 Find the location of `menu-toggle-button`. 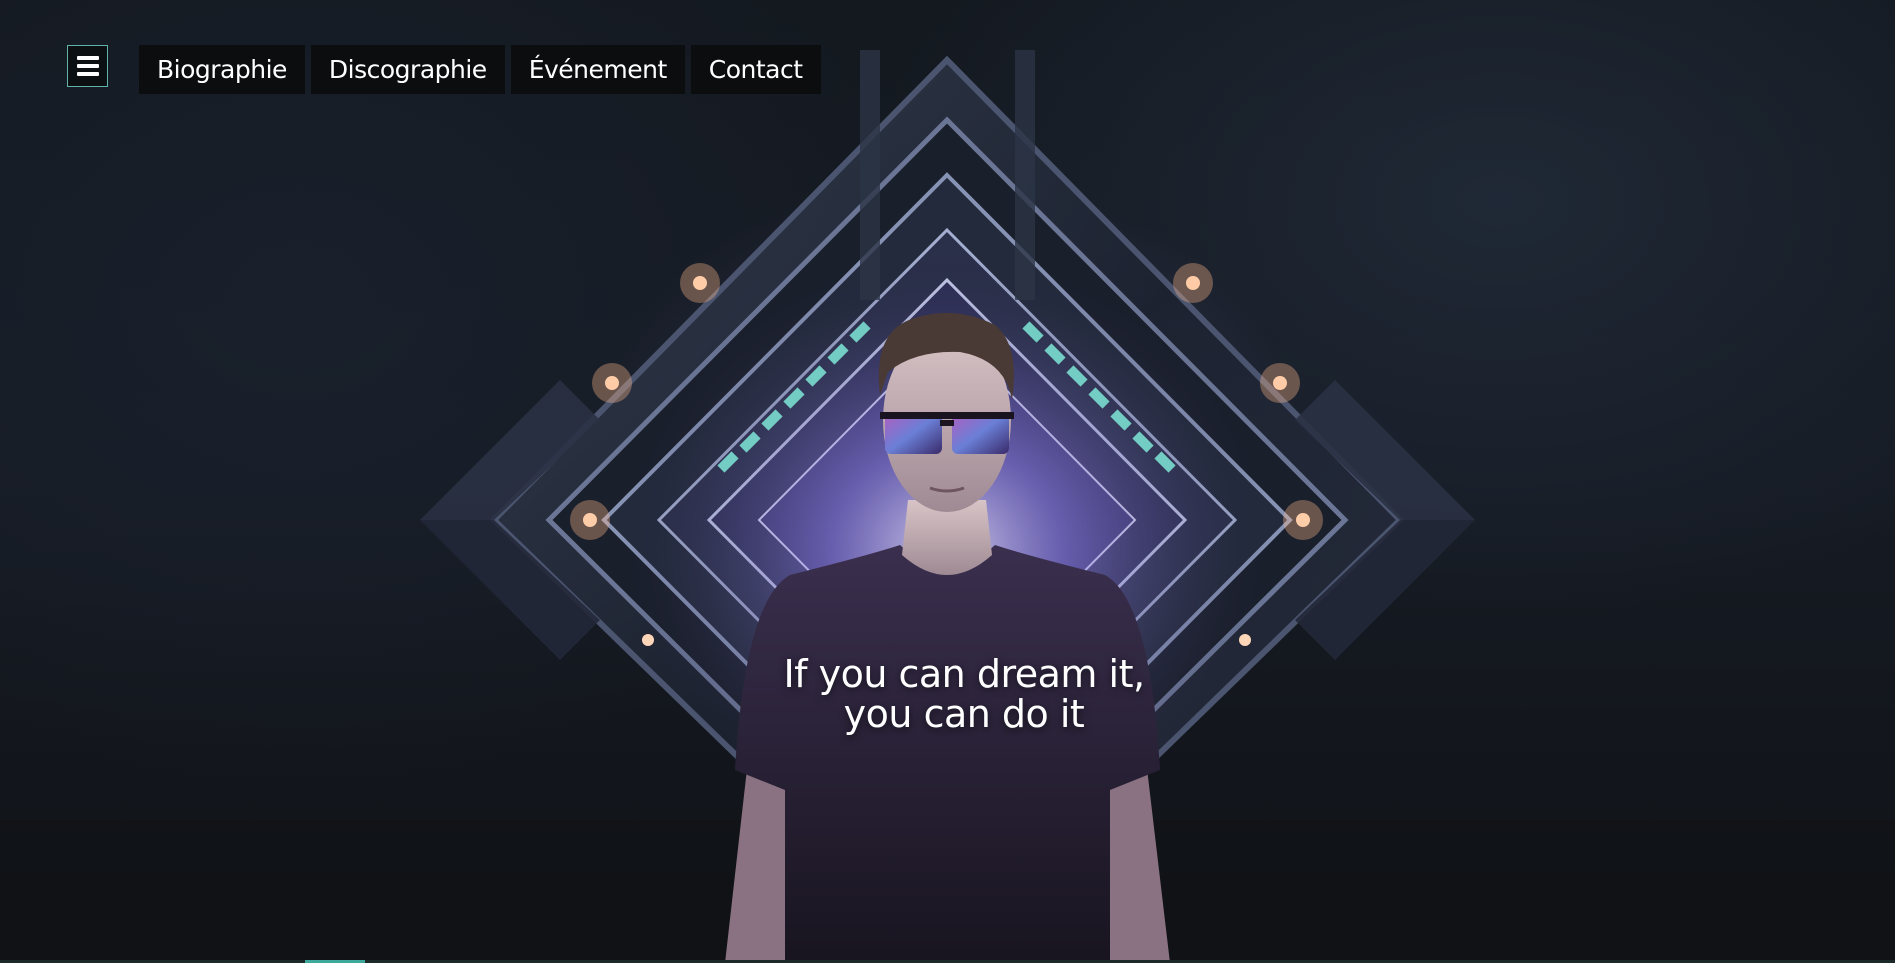

menu-toggle-button is located at coordinates (87, 66).